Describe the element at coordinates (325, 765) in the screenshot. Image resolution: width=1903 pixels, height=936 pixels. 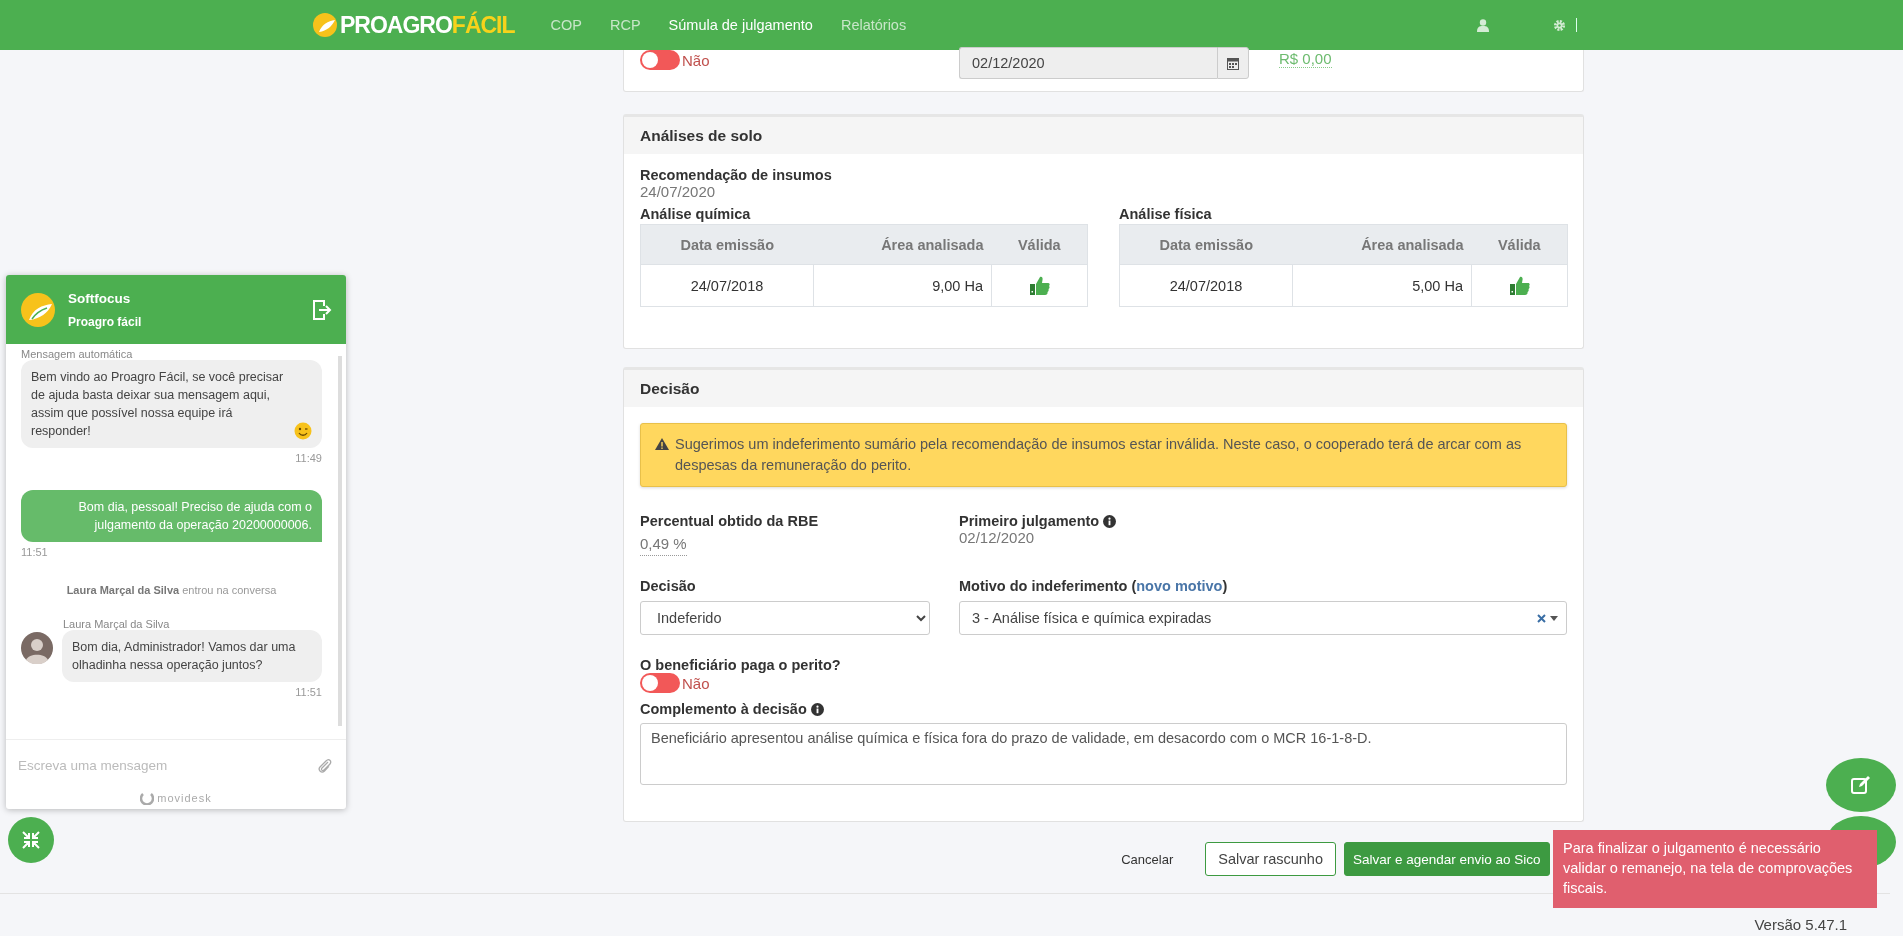
I see `paperclip-icon` at that location.